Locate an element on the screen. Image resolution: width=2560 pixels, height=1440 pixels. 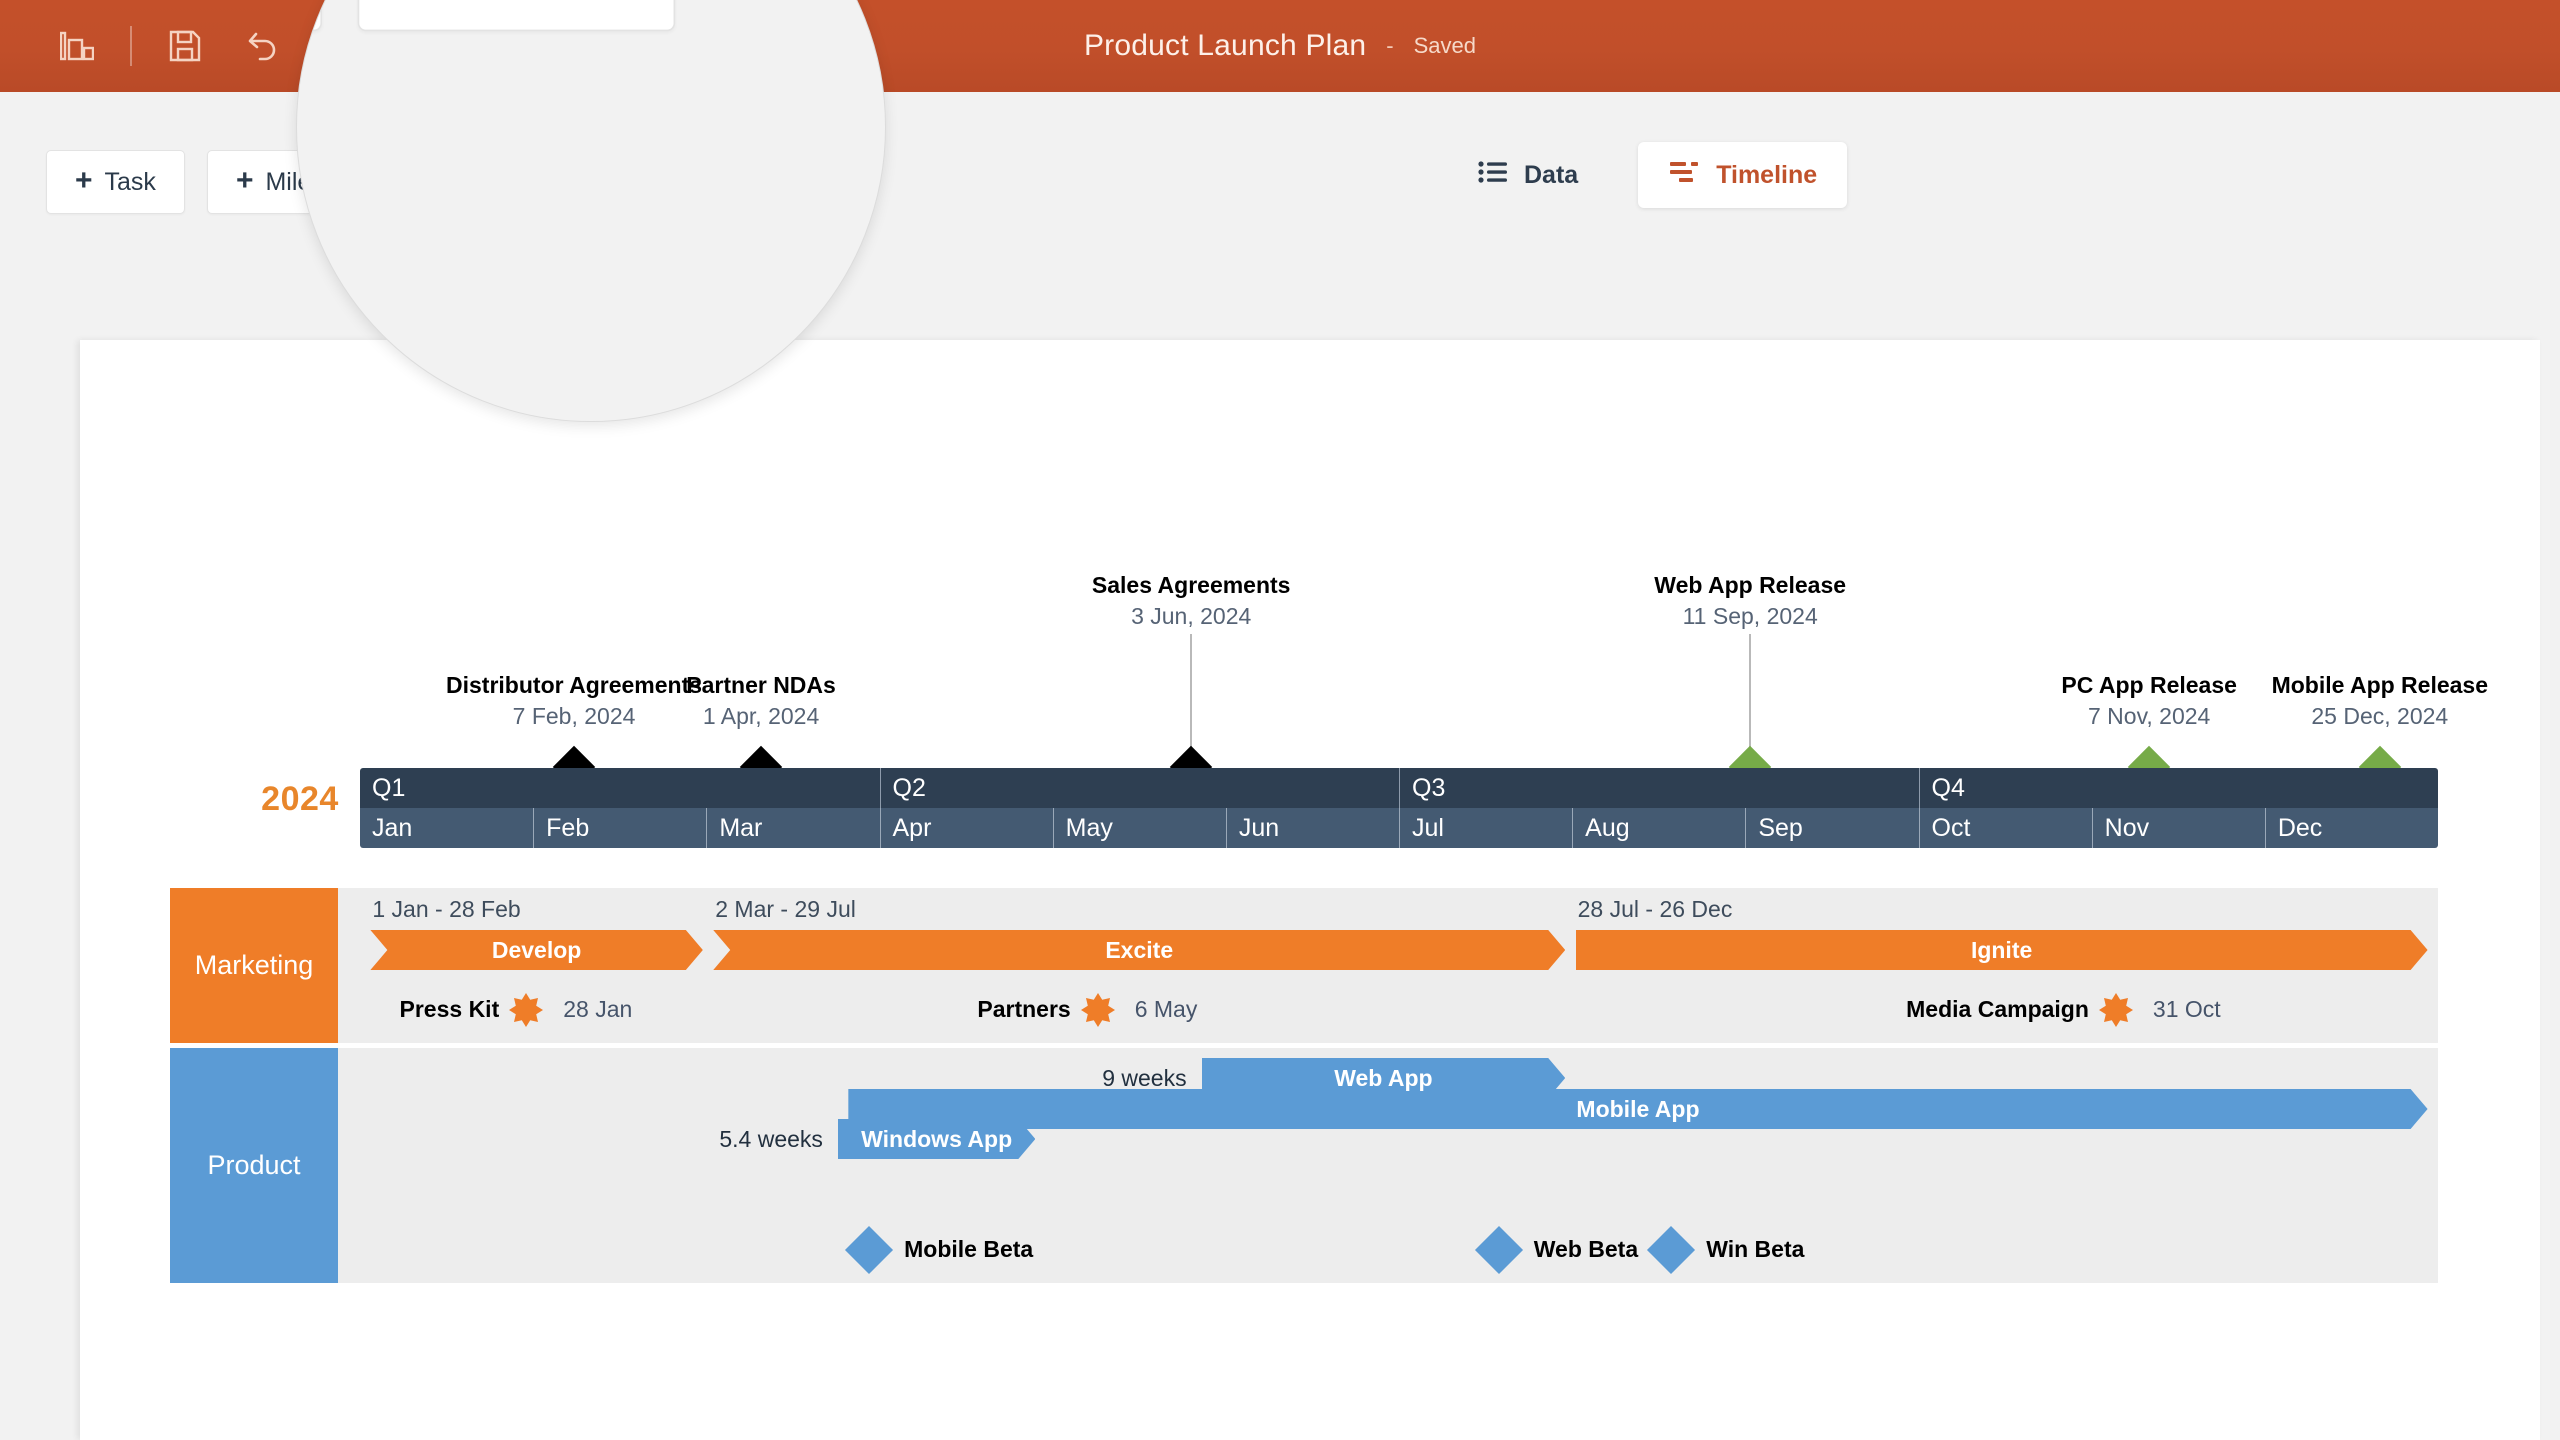
task-bar: Ignite is located at coordinates (2002, 950).